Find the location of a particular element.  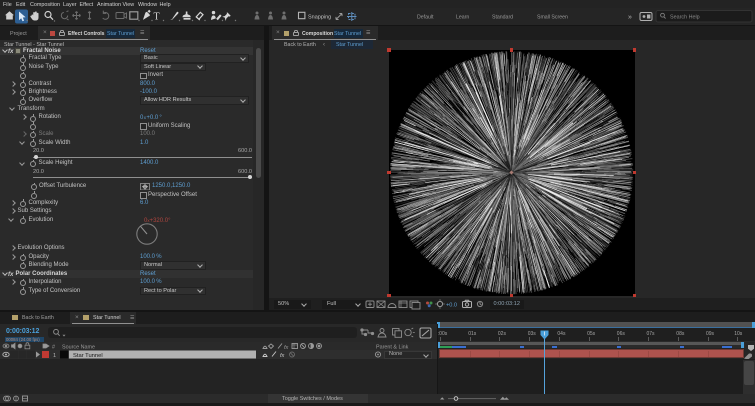

svg-text: Search Help is located at coordinates (685, 18).